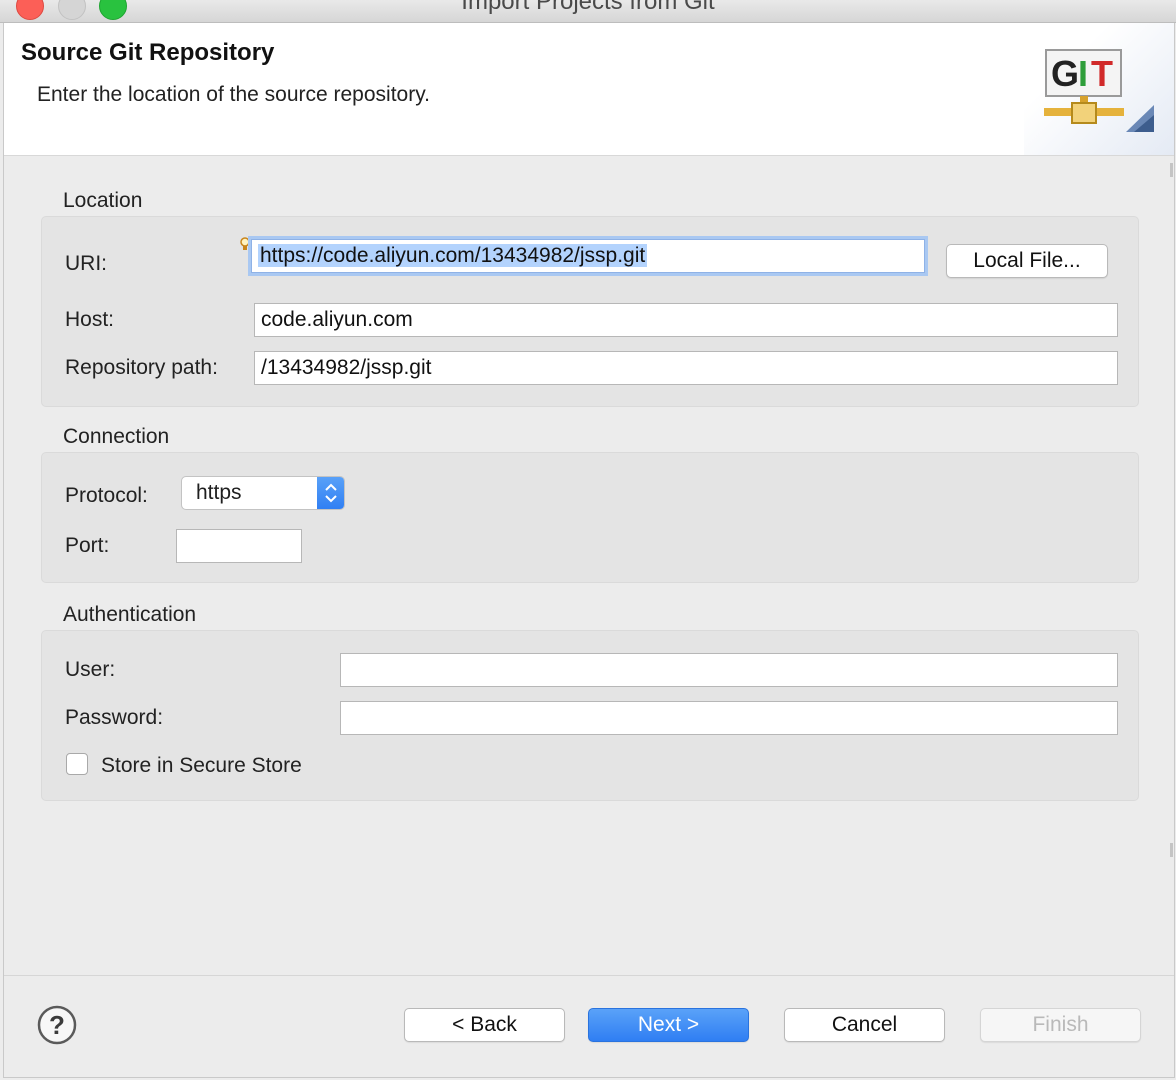  What do you see at coordinates (484, 1025) in the screenshot?
I see `back-button: < Back` at bounding box center [484, 1025].